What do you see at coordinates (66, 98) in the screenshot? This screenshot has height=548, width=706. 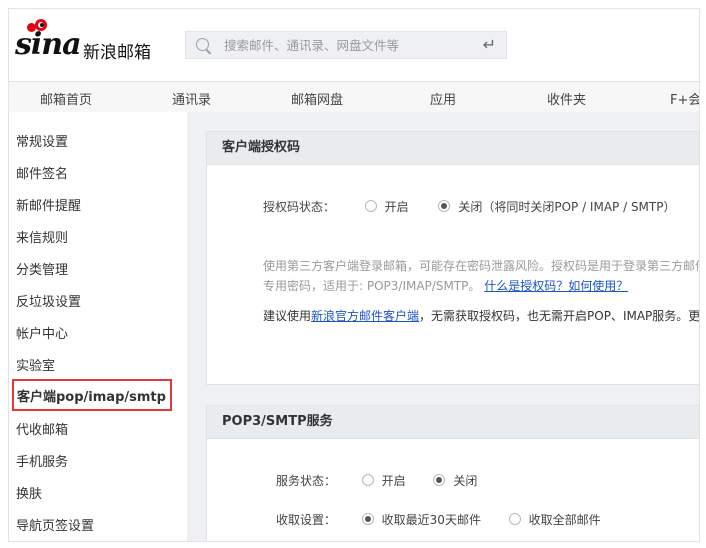 I see `tab-mail-home: 邮箱首页` at bounding box center [66, 98].